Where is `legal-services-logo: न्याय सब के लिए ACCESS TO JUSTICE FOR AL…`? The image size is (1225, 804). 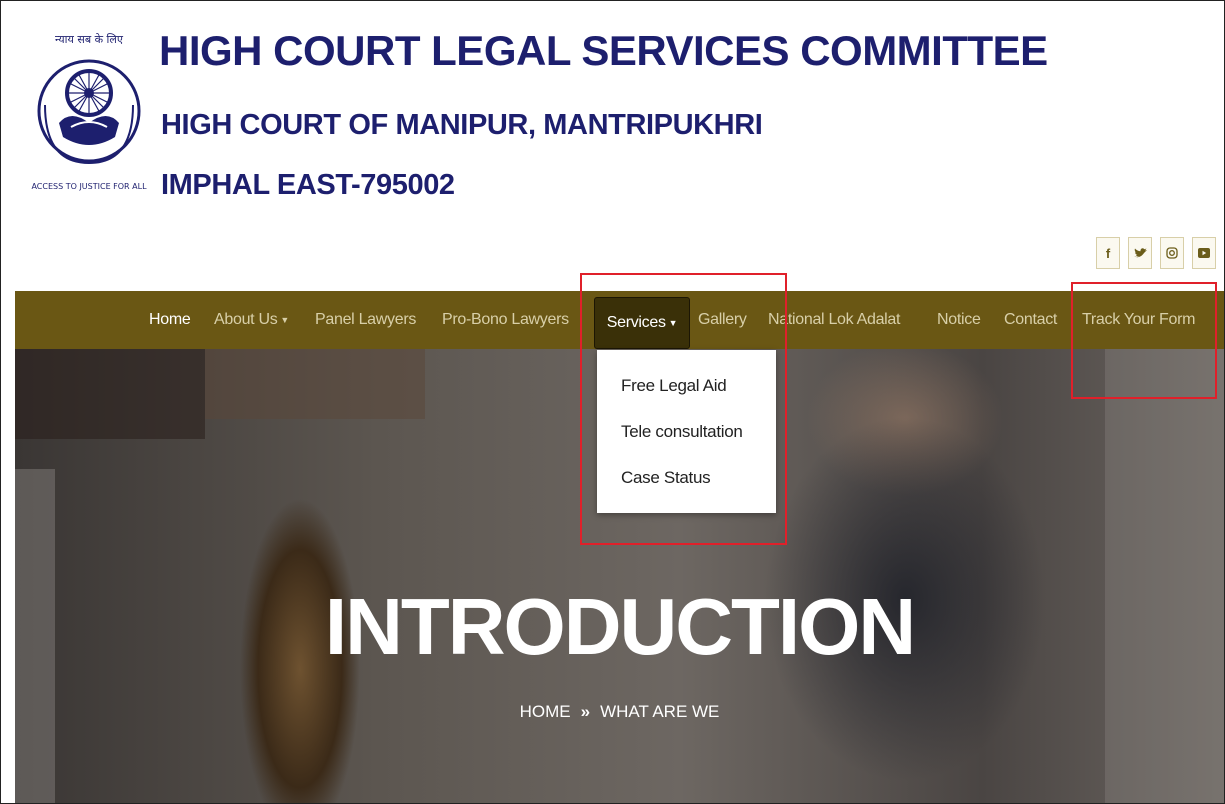 legal-services-logo: न्याय सब के लिए ACCESS TO JUSTICE FOR AL… is located at coordinates (89, 112).